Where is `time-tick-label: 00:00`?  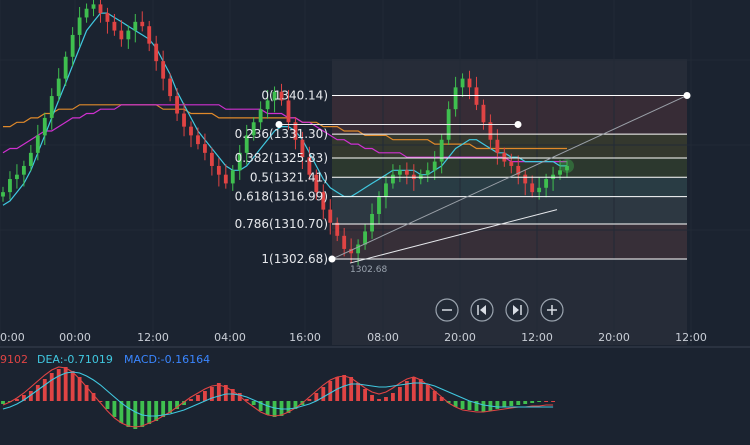
time-tick-label: 00:00 is located at coordinates (75, 337).